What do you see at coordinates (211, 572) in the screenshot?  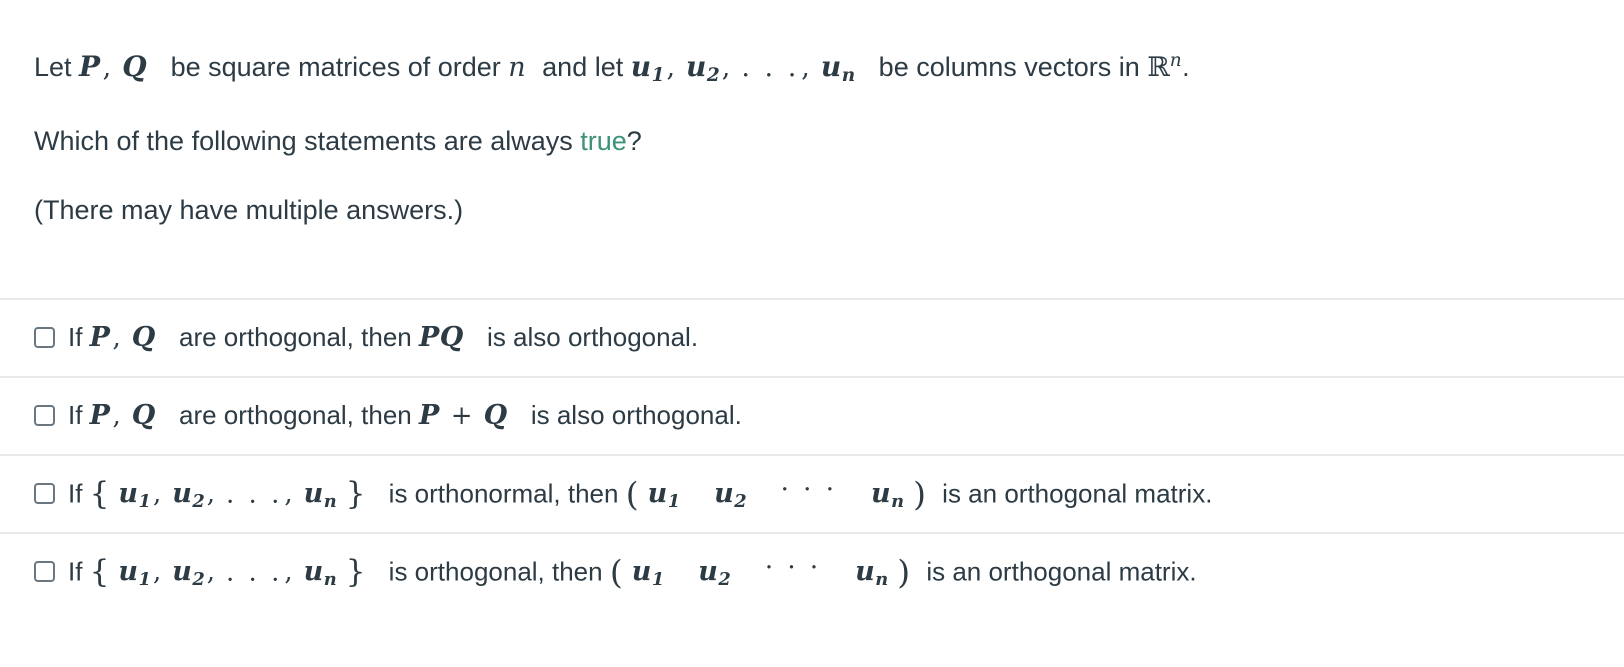 I see `answer-4-comma-2: ,` at bounding box center [211, 572].